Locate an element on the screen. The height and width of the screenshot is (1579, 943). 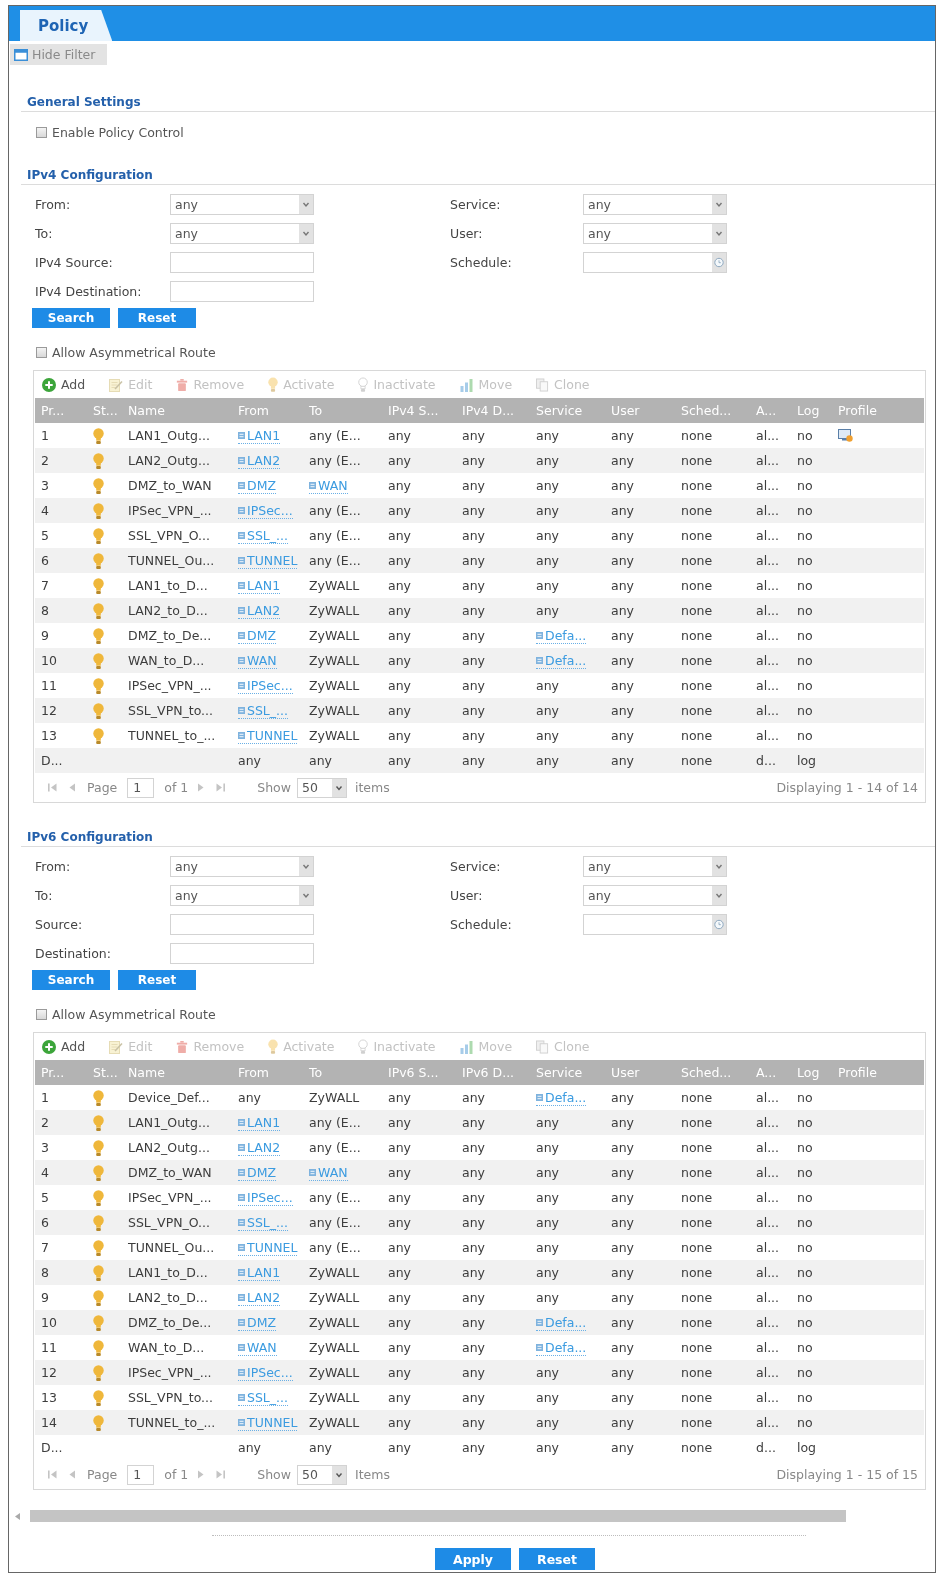
table-row: 6 SSL_VPN_O... SSL_... any (E... any any any any none al... no is located at coordinates (479, 1222).